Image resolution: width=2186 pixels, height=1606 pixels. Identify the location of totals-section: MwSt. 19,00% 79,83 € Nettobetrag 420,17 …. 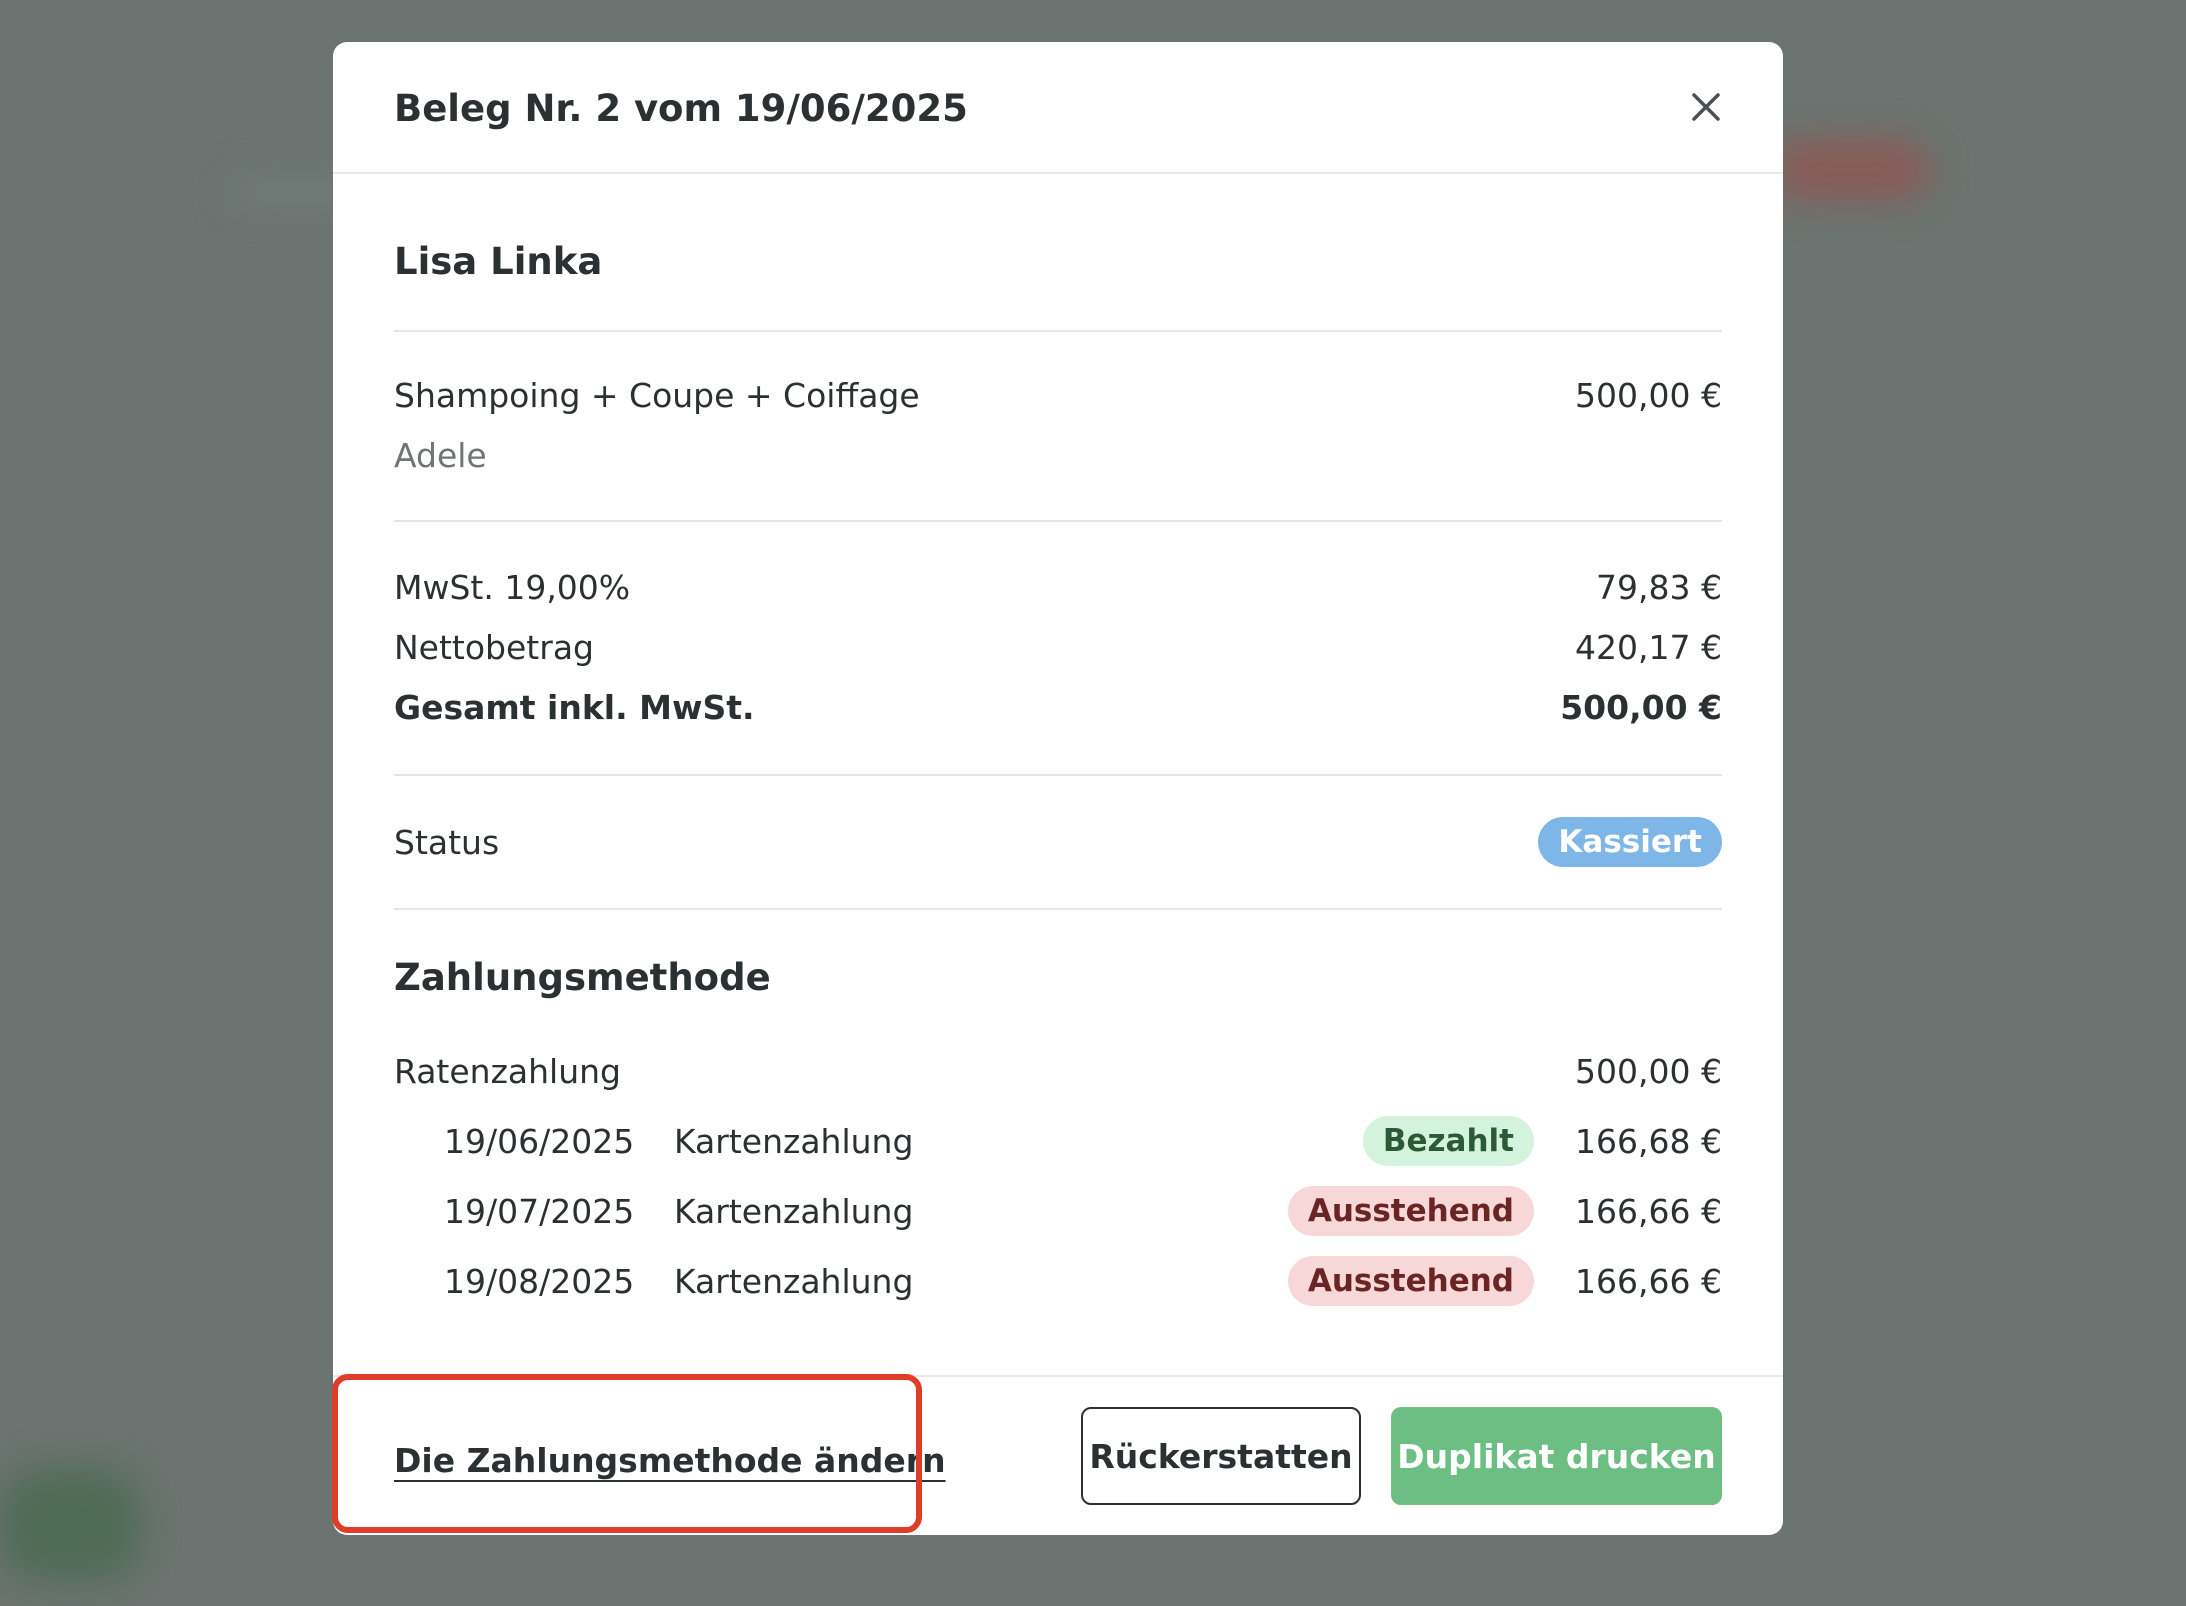
(1058, 649).